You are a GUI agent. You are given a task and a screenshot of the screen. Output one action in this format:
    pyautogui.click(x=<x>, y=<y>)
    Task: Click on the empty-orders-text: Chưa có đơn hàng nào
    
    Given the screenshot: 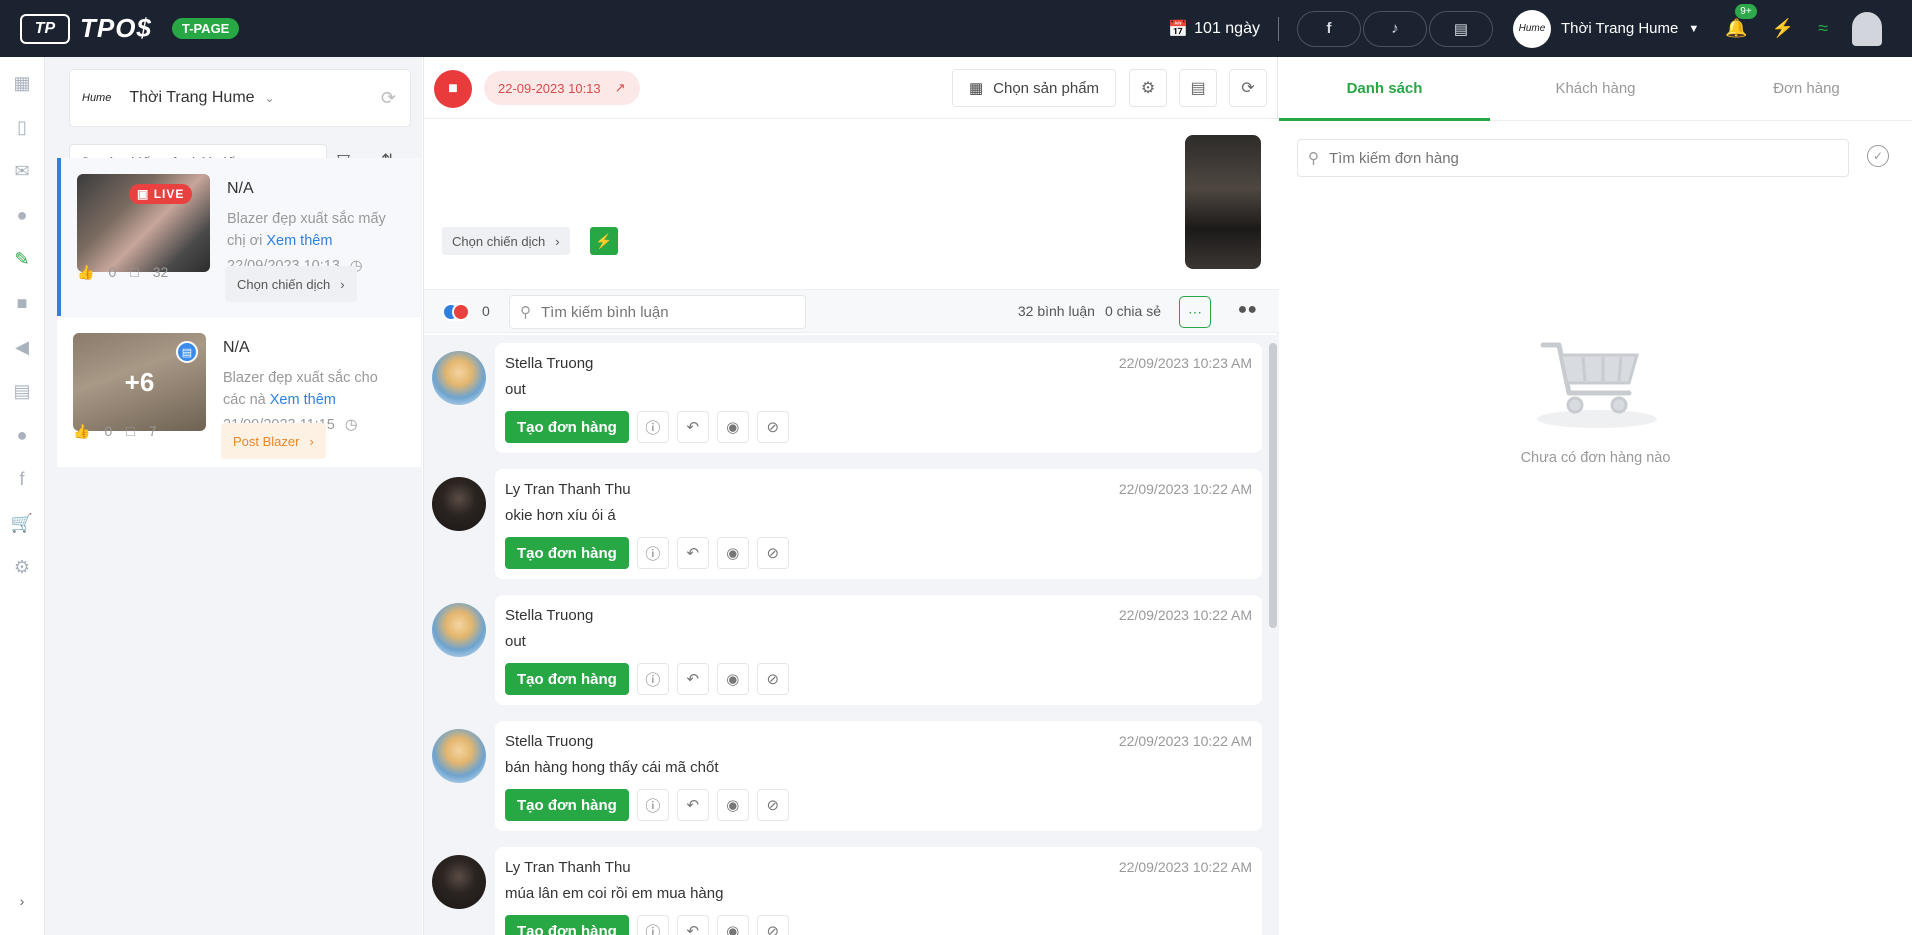 What is the action you would take?
    pyautogui.click(x=1595, y=458)
    